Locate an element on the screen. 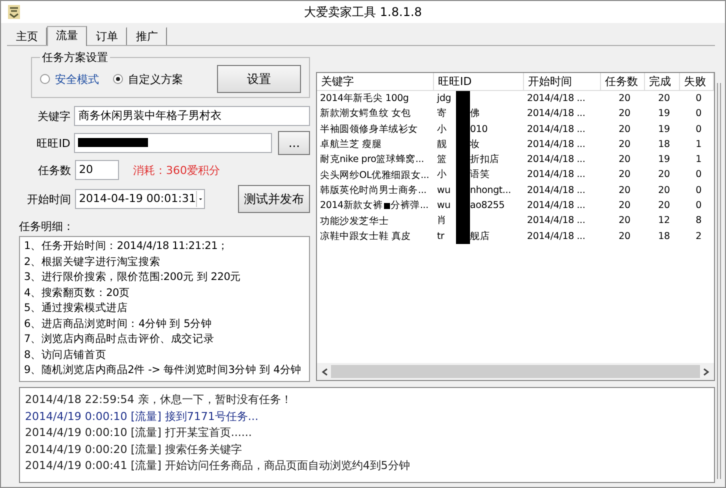 The height and width of the screenshot is (488, 726). tab: 推广 is located at coordinates (147, 36).